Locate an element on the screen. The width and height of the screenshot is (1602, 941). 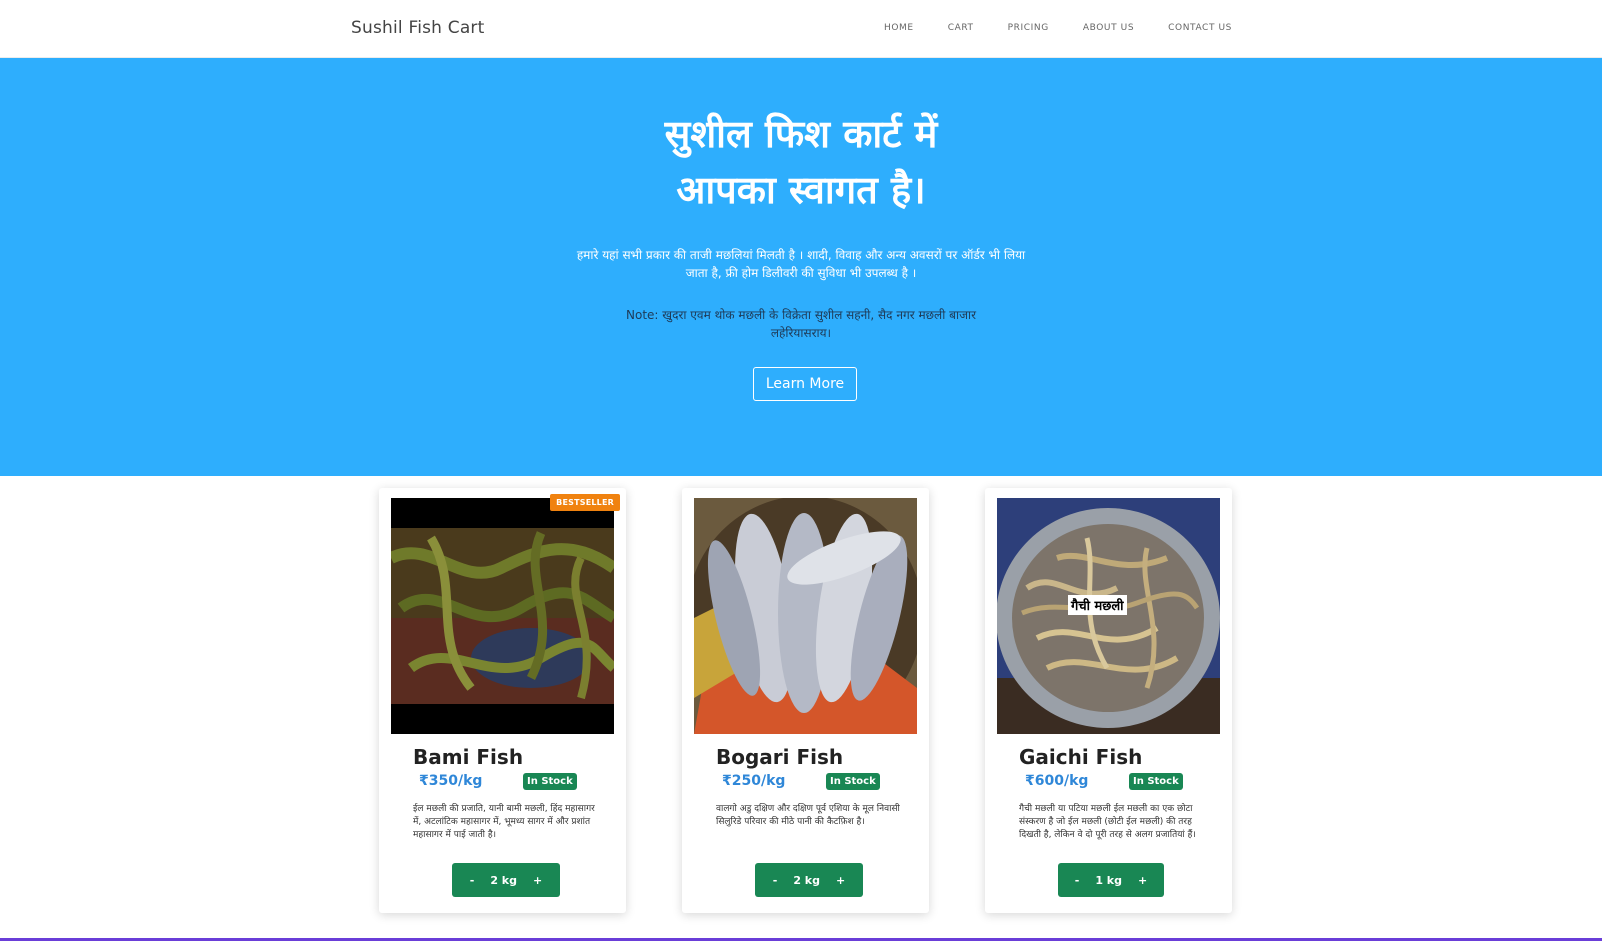
product-name: Bogari Fish is located at coordinates (780, 757).